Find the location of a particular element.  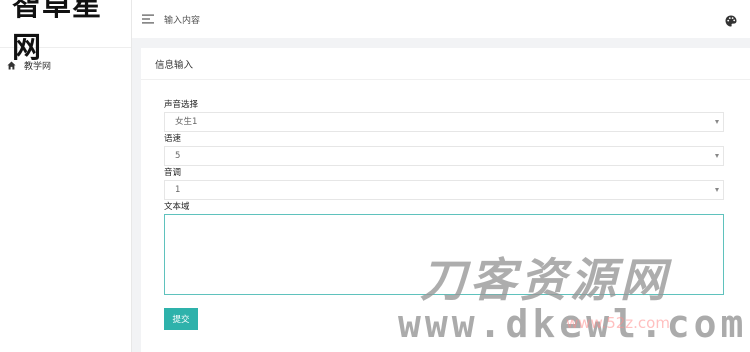

top-header: 输入内容 is located at coordinates (441, 19).